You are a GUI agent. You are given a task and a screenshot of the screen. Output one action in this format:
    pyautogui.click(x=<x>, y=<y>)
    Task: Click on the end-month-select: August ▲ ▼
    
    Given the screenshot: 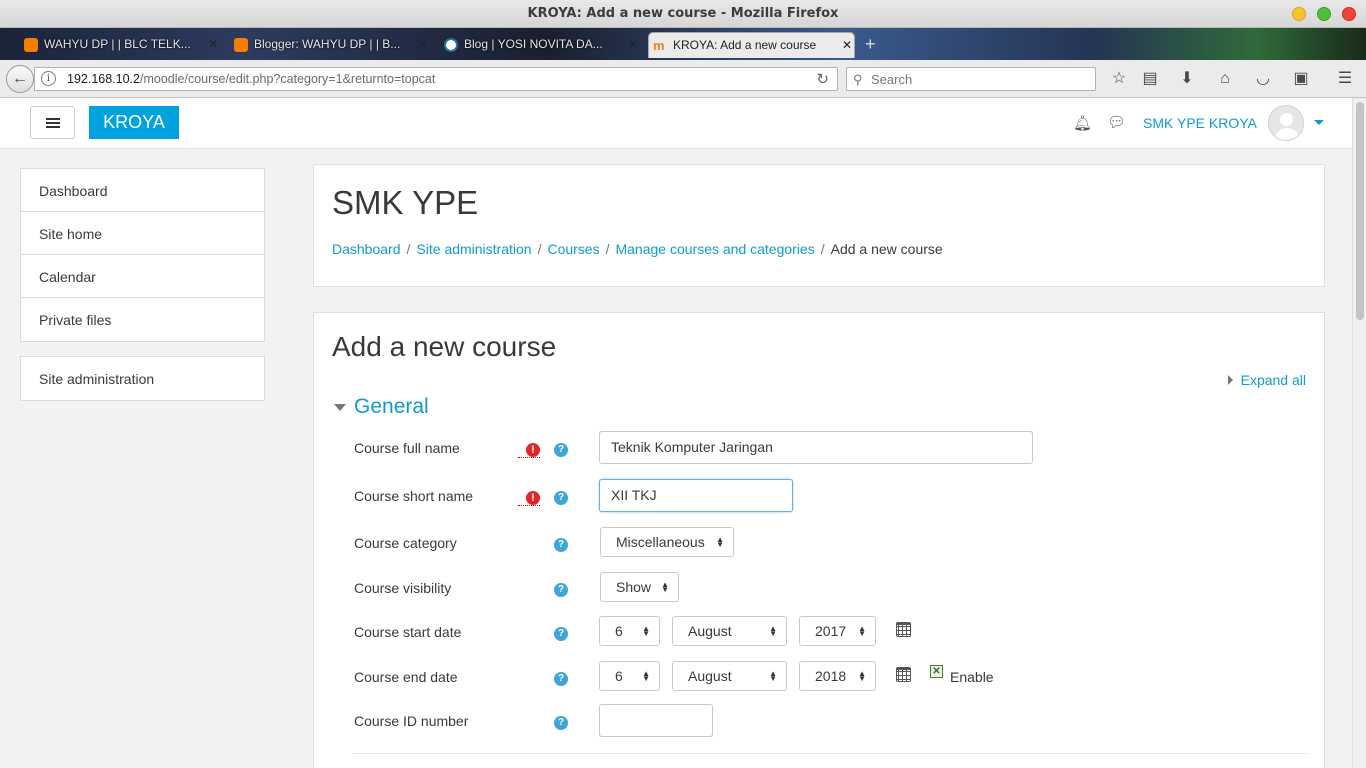 What is the action you would take?
    pyautogui.click(x=729, y=676)
    